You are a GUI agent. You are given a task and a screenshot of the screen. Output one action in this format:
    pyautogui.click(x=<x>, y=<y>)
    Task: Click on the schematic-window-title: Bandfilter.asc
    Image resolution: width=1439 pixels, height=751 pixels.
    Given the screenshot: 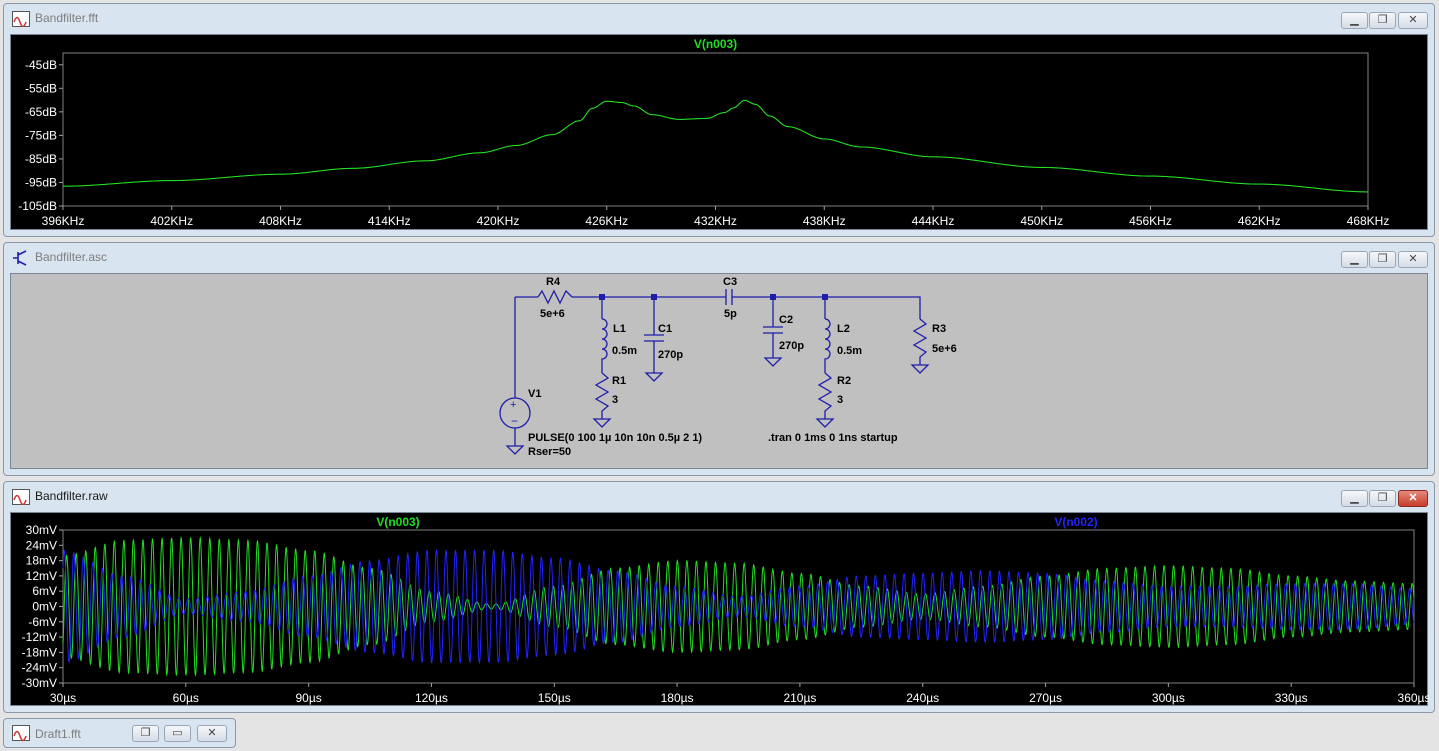 What is the action you would take?
    pyautogui.click(x=71, y=257)
    